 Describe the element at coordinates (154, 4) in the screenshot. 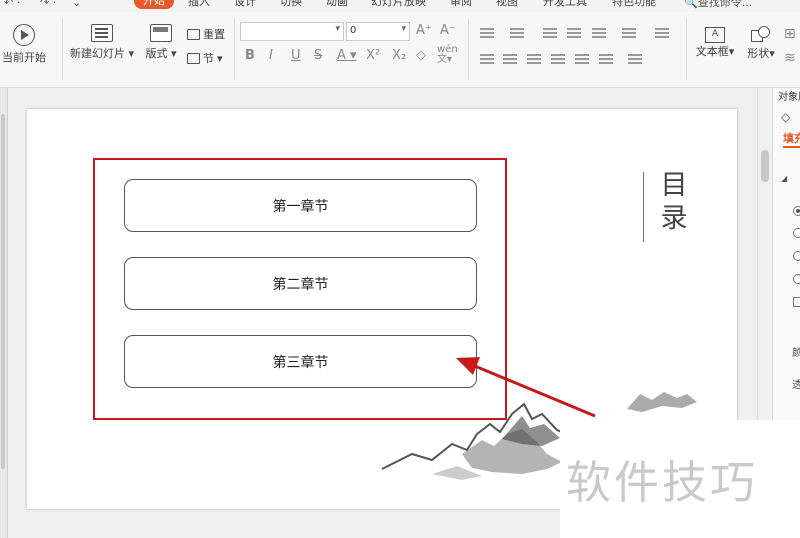

I see `tab-home: 开始` at that location.